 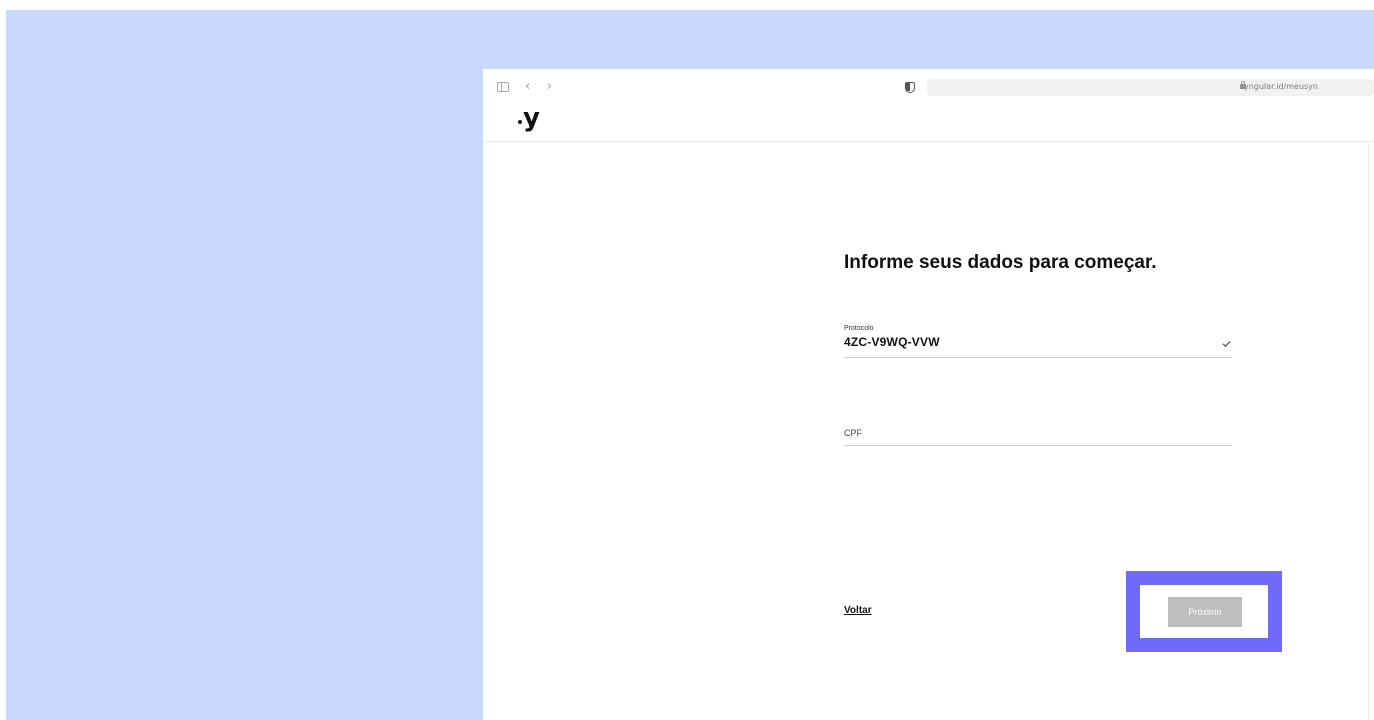 I want to click on header-divider, so click(x=928, y=141).